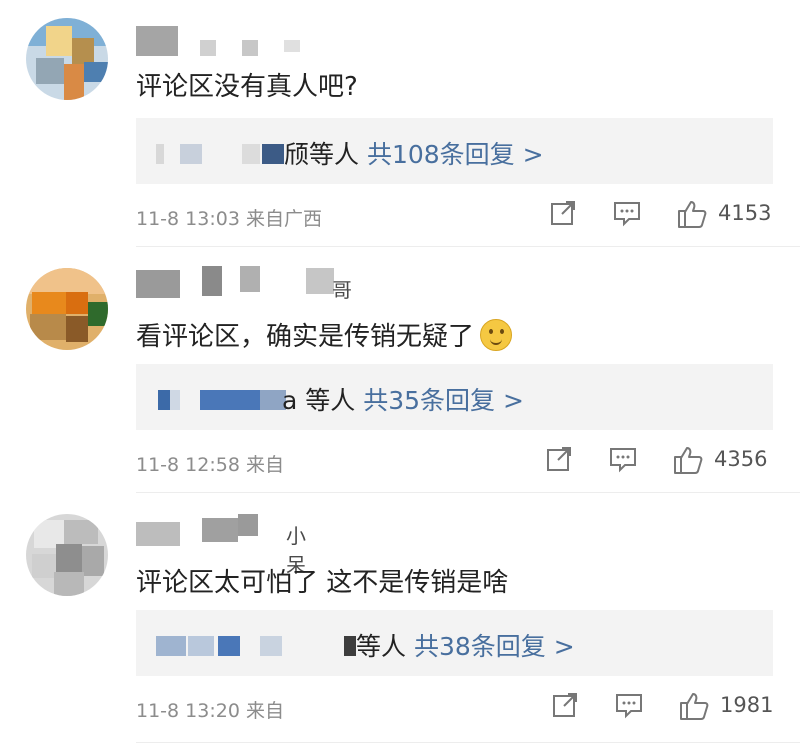 This screenshot has height=754, width=800. Describe the element at coordinates (305, 337) in the screenshot. I see `comment-text-content: 看评论区，确实是传销无疑了` at that location.